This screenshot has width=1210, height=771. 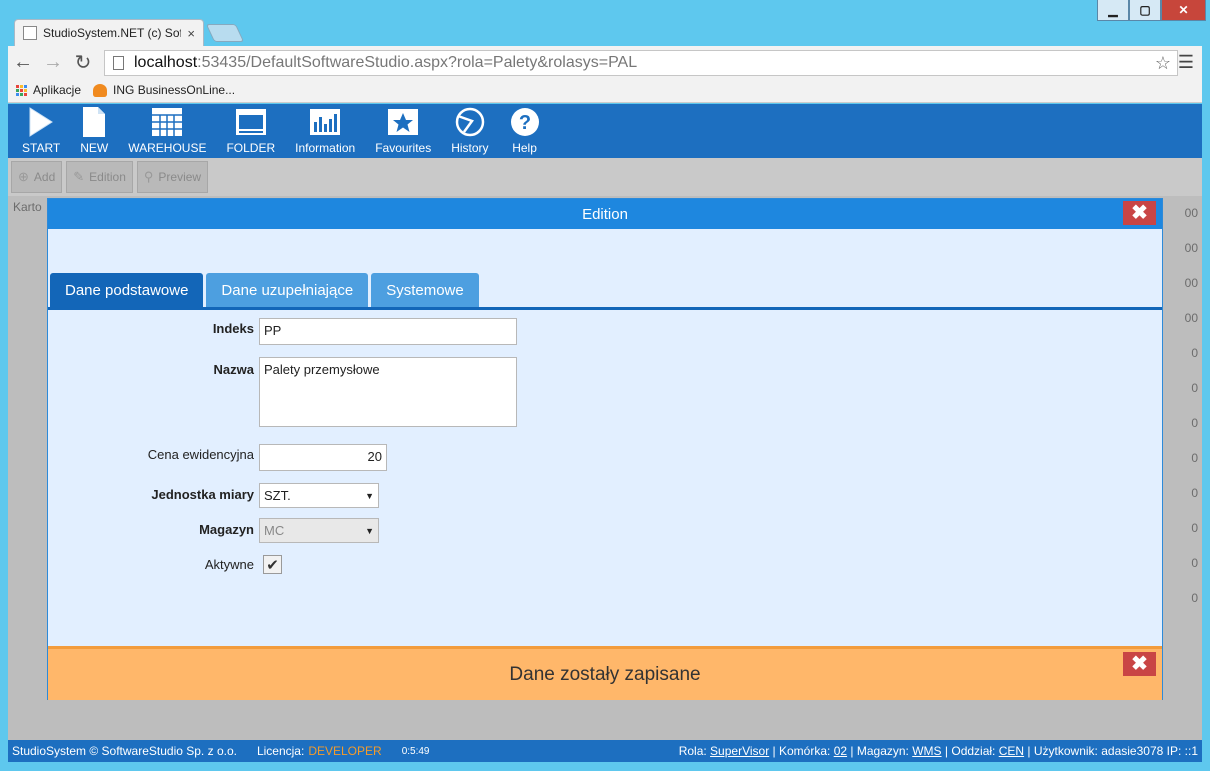 What do you see at coordinates (1186, 62) in the screenshot?
I see `browser-menu-icon: ☰` at bounding box center [1186, 62].